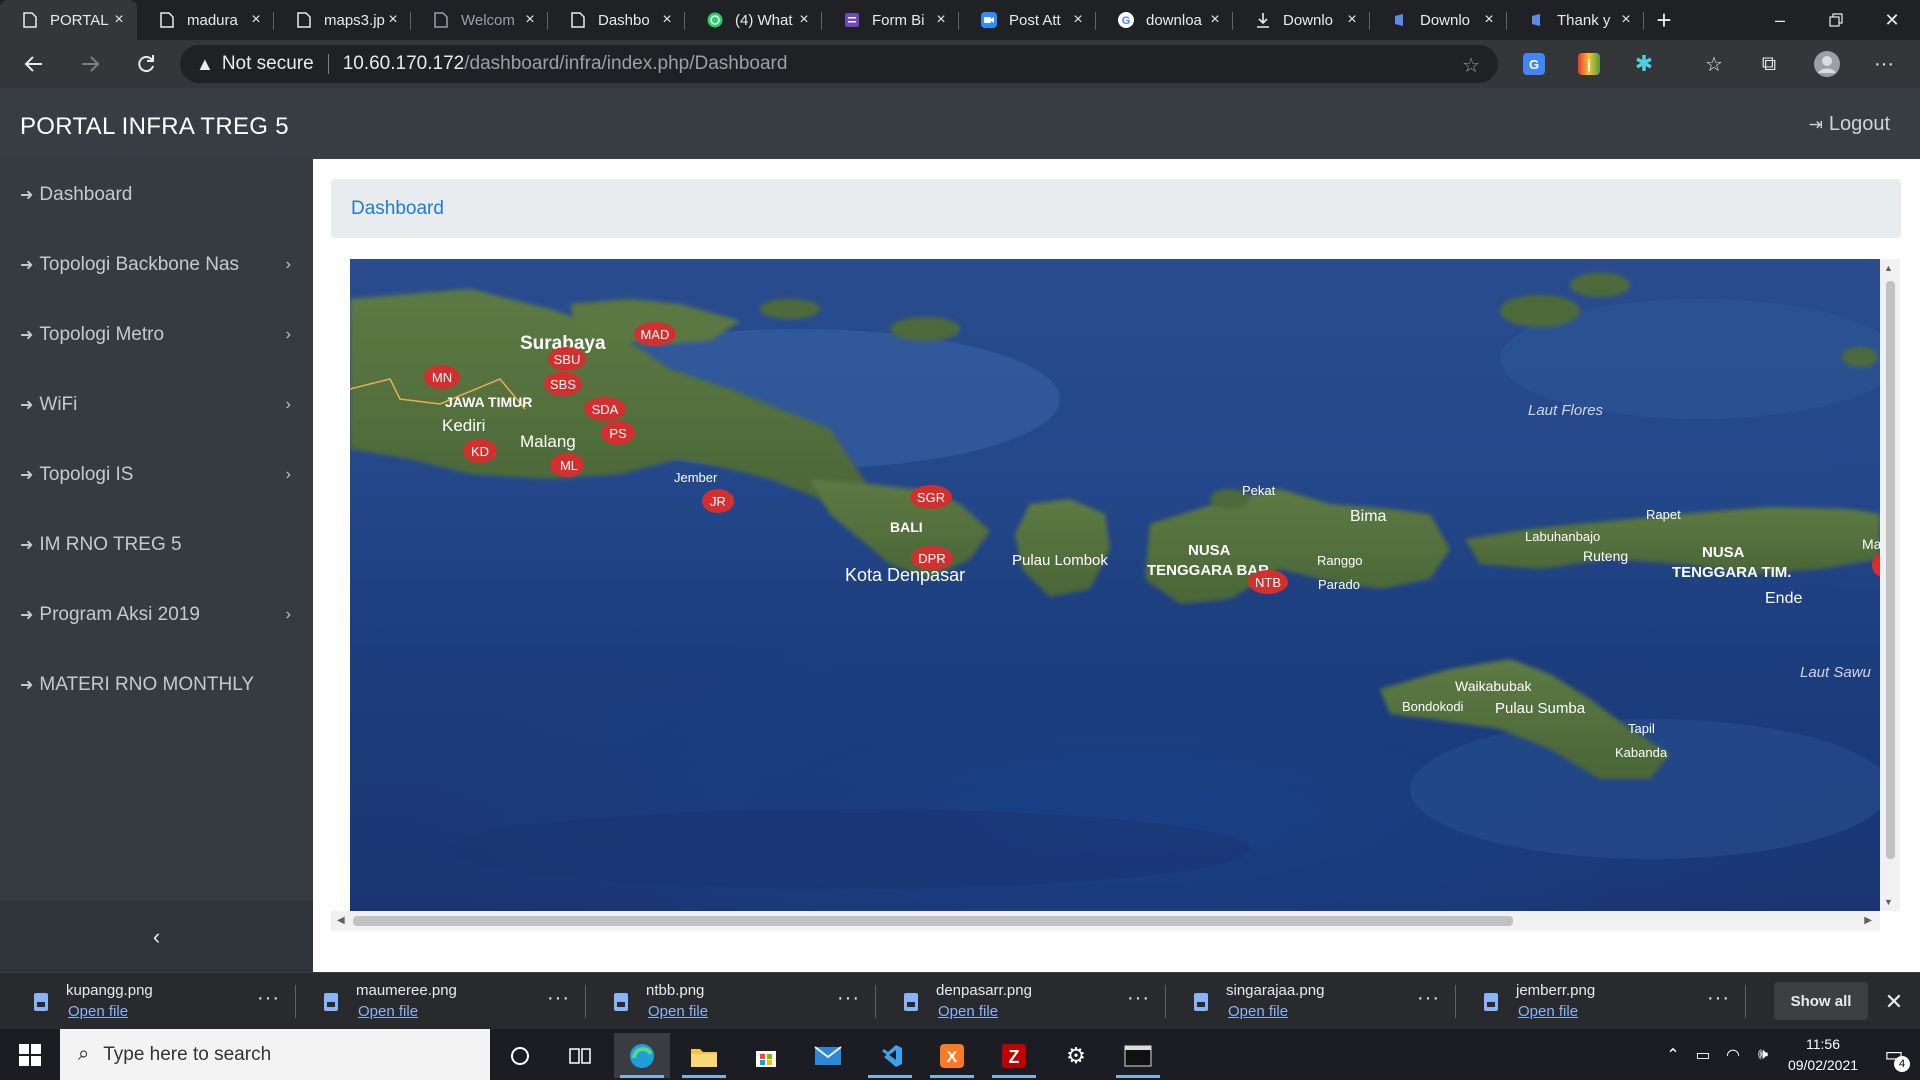 The width and height of the screenshot is (1920, 1080). Describe the element at coordinates (1868, 920) in the screenshot. I see `scroll-right-icon: ▶` at that location.